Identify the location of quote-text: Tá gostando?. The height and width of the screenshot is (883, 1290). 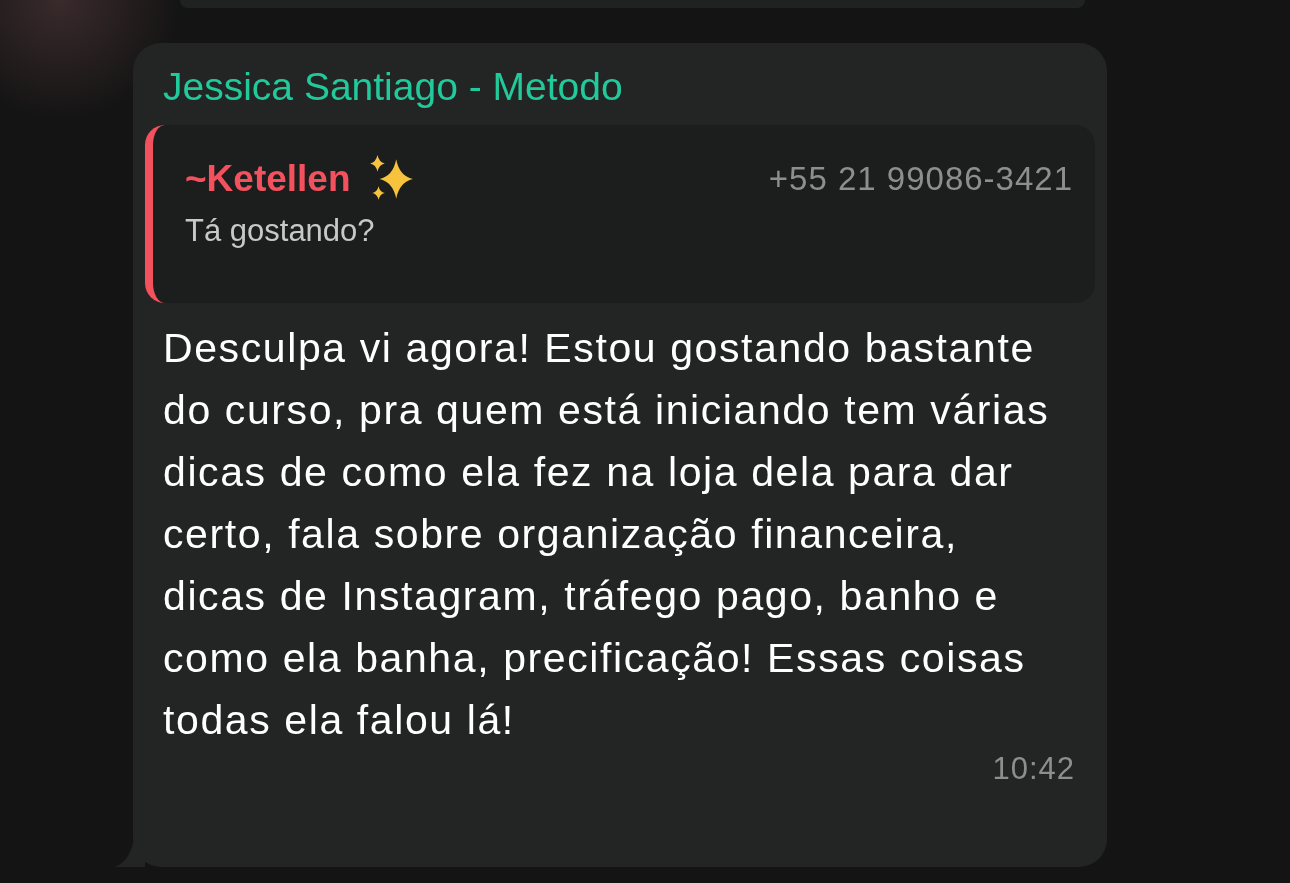
(280, 231).